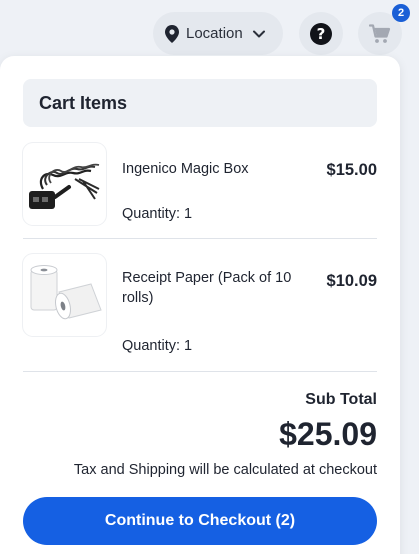 Image resolution: width=419 pixels, height=554 pixels. What do you see at coordinates (328, 434) in the screenshot?
I see `subtotal-value: $25.09` at bounding box center [328, 434].